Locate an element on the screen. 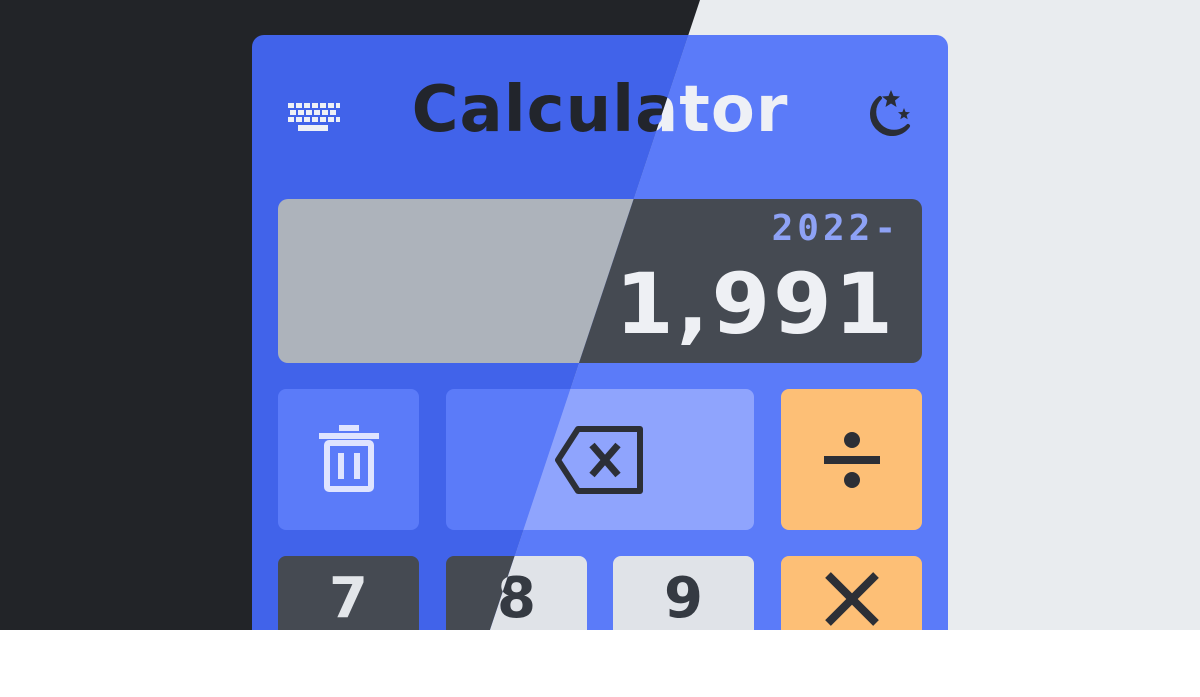  result-readout-light: 1,991 is located at coordinates (755, 304).